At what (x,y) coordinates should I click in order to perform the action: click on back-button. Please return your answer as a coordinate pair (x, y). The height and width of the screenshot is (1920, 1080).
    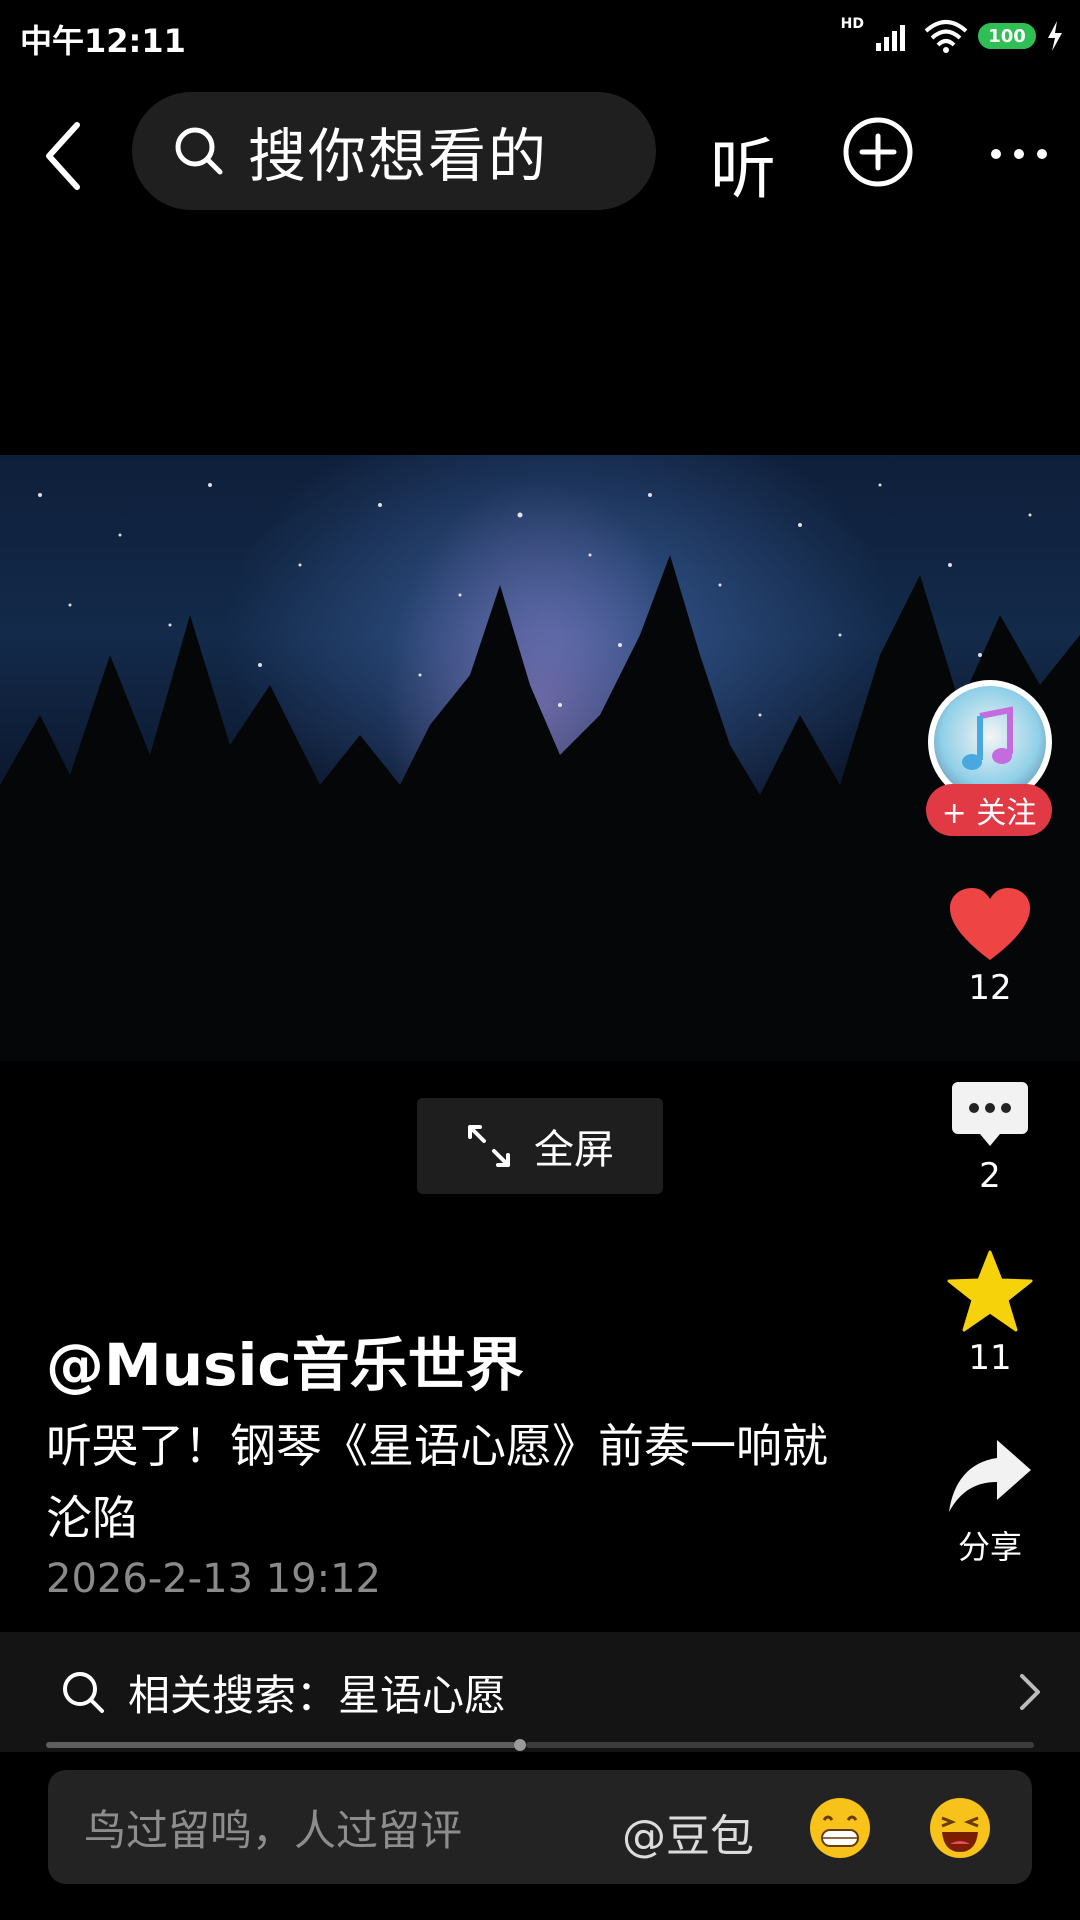
    Looking at the image, I should click on (63, 156).